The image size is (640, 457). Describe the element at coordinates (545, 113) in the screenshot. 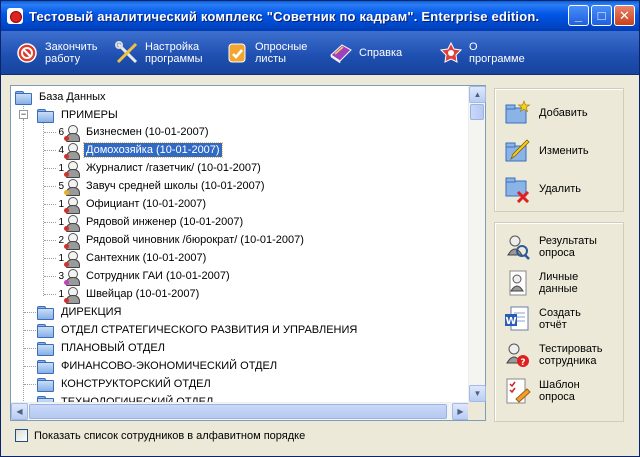

I see `add-button: Добавить` at that location.